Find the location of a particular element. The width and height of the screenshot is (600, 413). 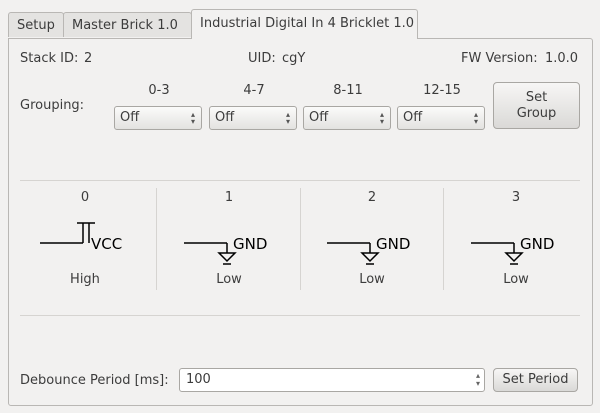

debounce-period-value: 100 is located at coordinates (198, 379).